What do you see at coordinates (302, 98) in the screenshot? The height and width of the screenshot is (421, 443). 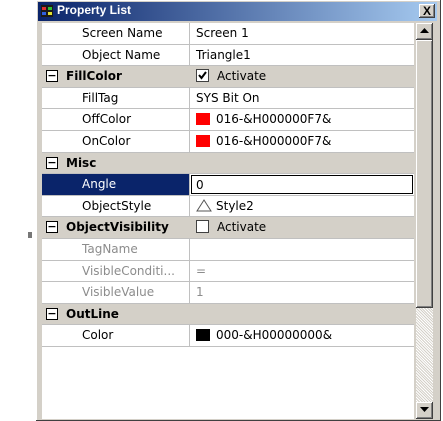 I see `property-value: SYS Bit On` at bounding box center [302, 98].